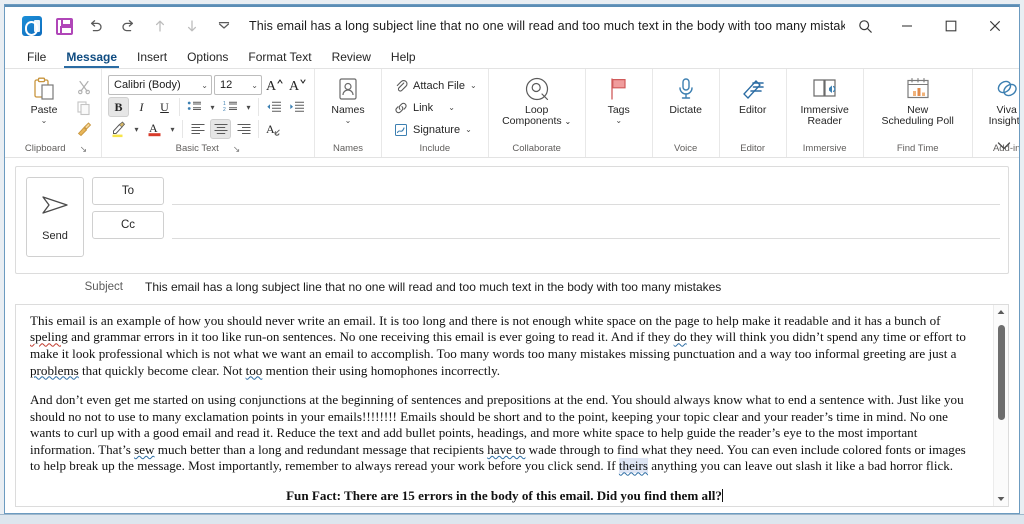  I want to click on cut-button, so click(84, 87).